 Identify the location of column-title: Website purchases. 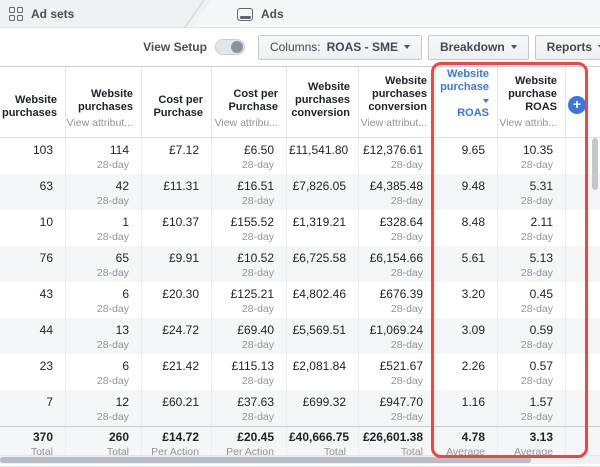
(29, 107).